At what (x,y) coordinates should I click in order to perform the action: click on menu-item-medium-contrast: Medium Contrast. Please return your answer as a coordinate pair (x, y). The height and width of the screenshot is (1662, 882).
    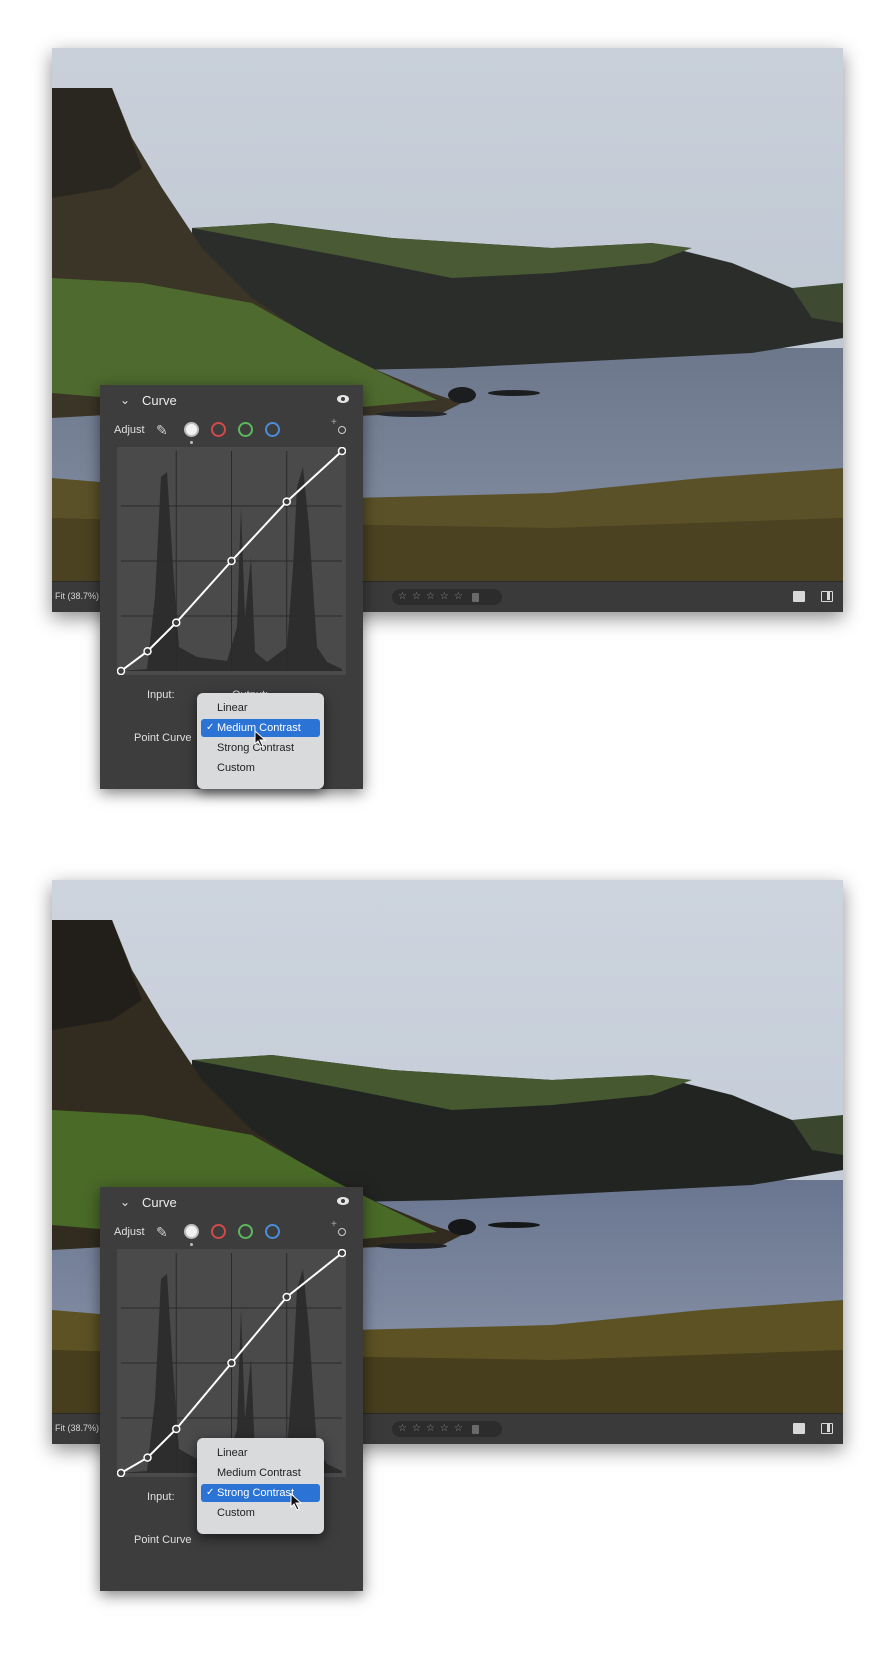
    Looking at the image, I should click on (260, 1473).